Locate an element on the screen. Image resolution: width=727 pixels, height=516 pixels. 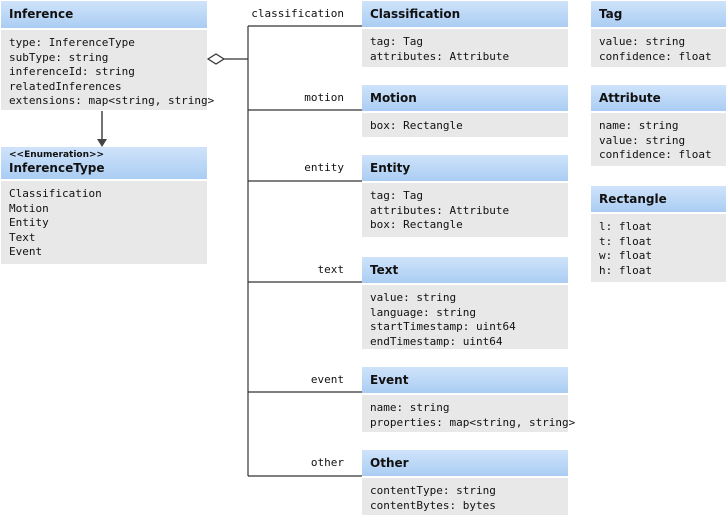
class-fields: value: string confidence: float is located at coordinates (658, 48).